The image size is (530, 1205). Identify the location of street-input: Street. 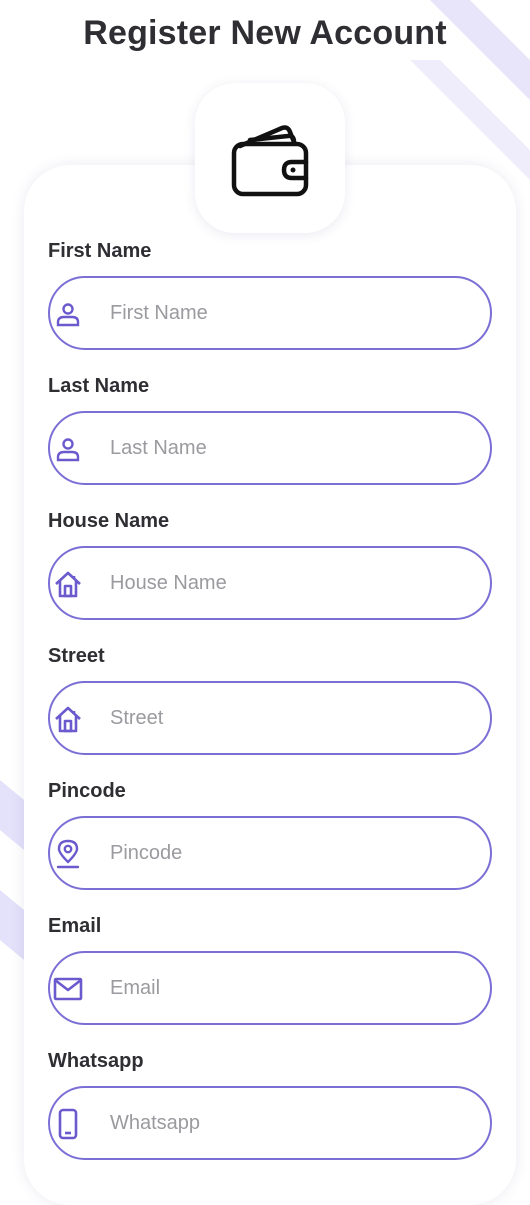
(270, 718).